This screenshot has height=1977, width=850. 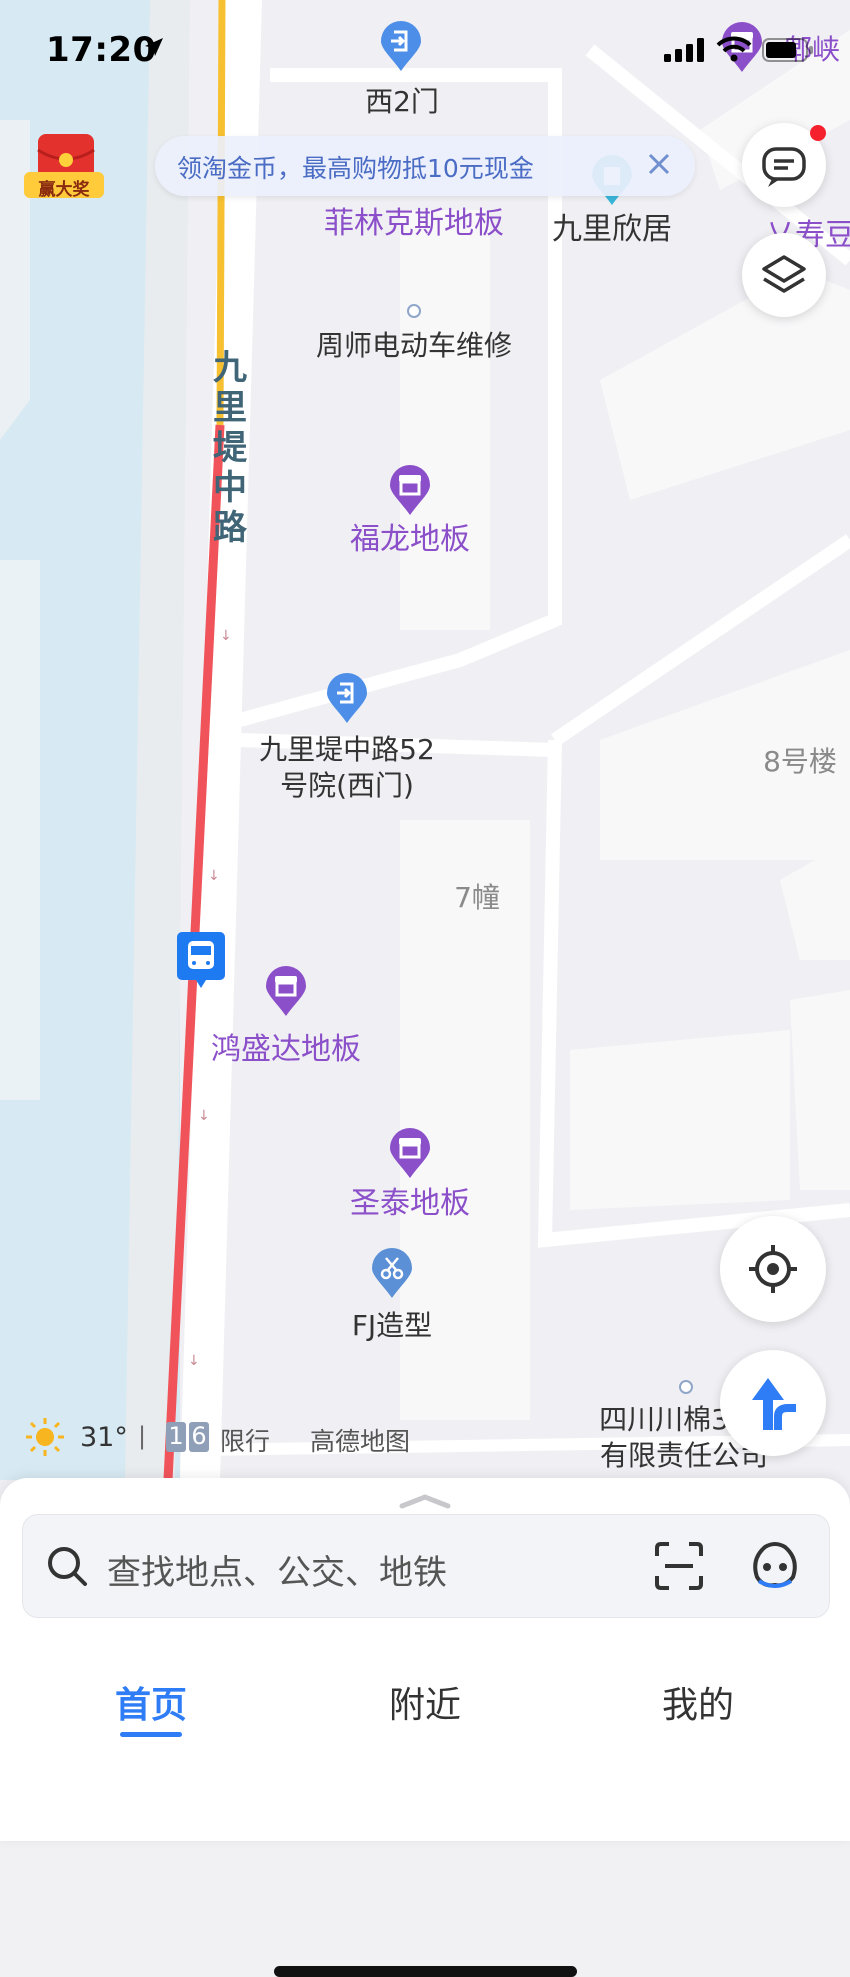 I want to click on building-label-7: 7幢, so click(x=477, y=897).